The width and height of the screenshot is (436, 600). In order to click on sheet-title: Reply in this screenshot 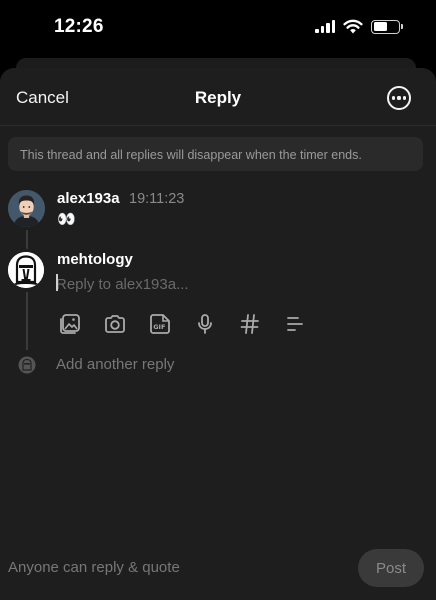, I will do `click(218, 97)`.